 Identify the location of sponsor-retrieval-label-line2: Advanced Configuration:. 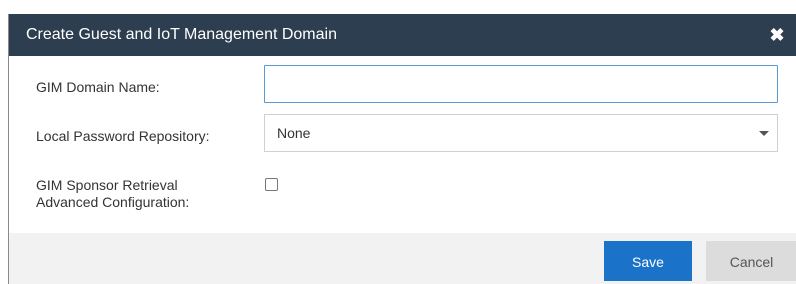
(113, 202).